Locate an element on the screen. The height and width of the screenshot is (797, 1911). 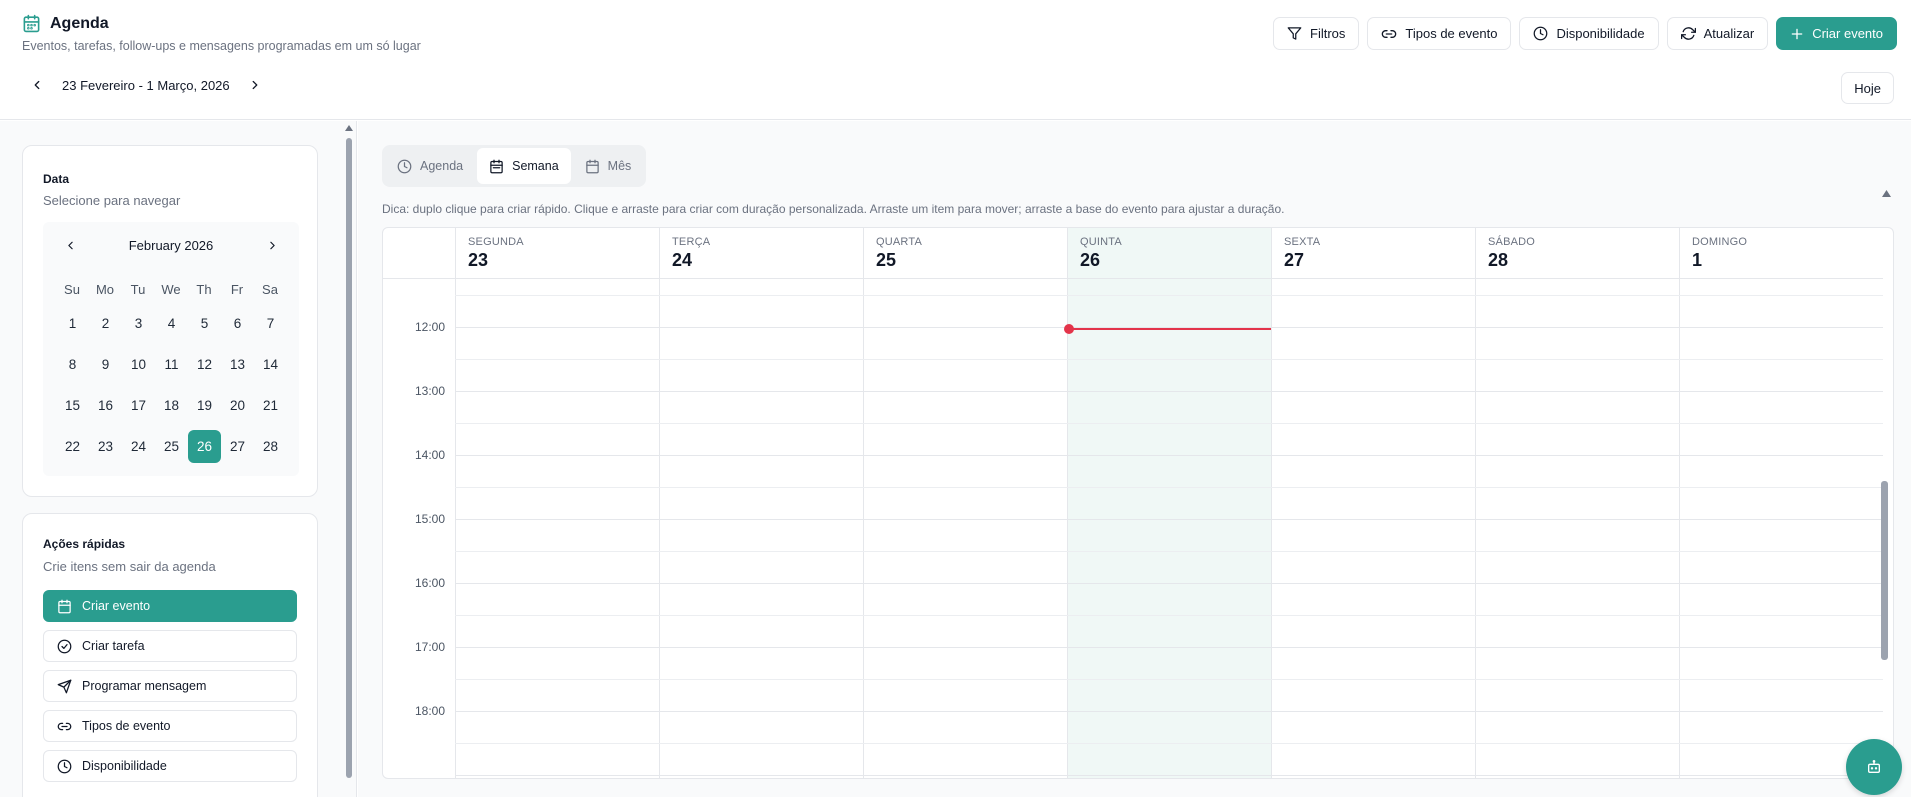
filters-button: Filtros is located at coordinates (1316, 33).